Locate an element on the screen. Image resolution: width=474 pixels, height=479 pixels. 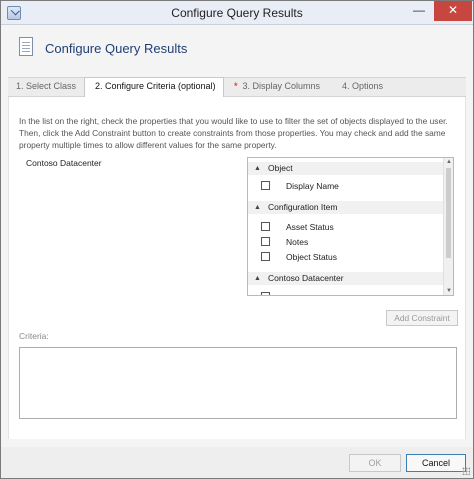
tab-options: 4. Options is located at coordinates (368, 87).